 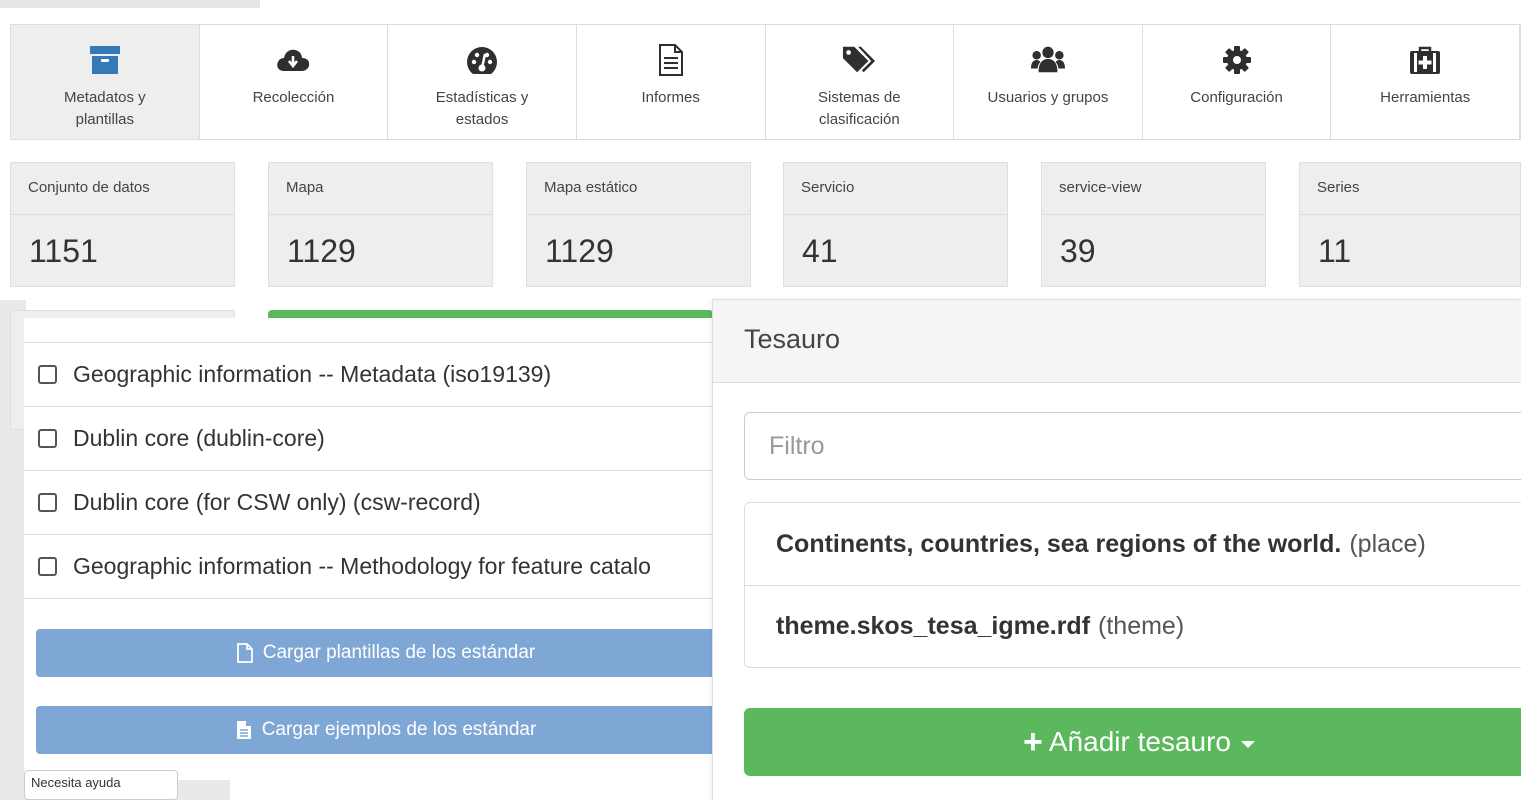 What do you see at coordinates (244, 653) in the screenshot?
I see `file-outline-icon` at bounding box center [244, 653].